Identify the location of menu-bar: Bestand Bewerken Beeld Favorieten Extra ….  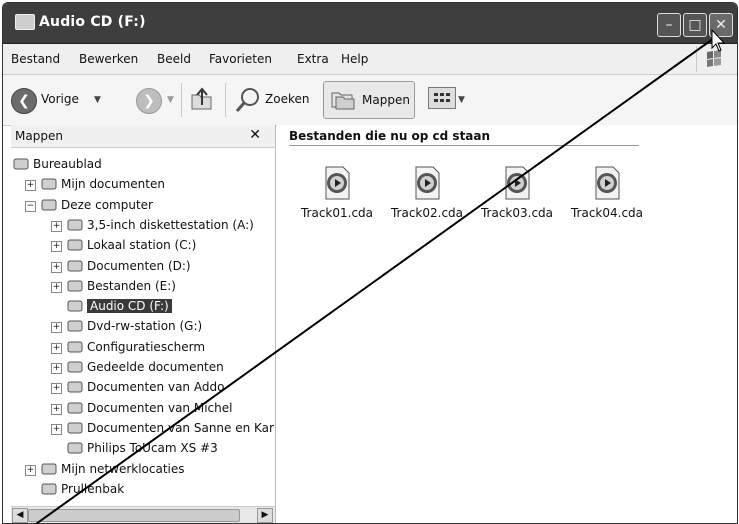
(370, 59).